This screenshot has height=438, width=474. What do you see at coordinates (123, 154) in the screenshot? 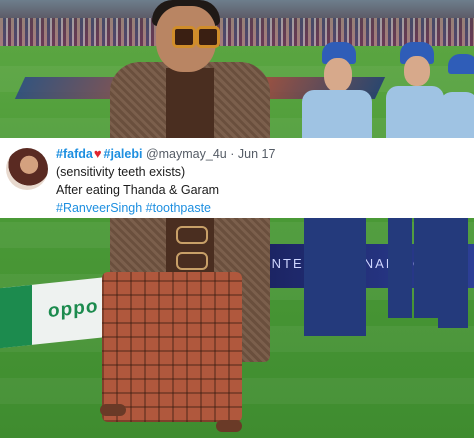
I see `hashtag-jalebi: #jalebi` at bounding box center [123, 154].